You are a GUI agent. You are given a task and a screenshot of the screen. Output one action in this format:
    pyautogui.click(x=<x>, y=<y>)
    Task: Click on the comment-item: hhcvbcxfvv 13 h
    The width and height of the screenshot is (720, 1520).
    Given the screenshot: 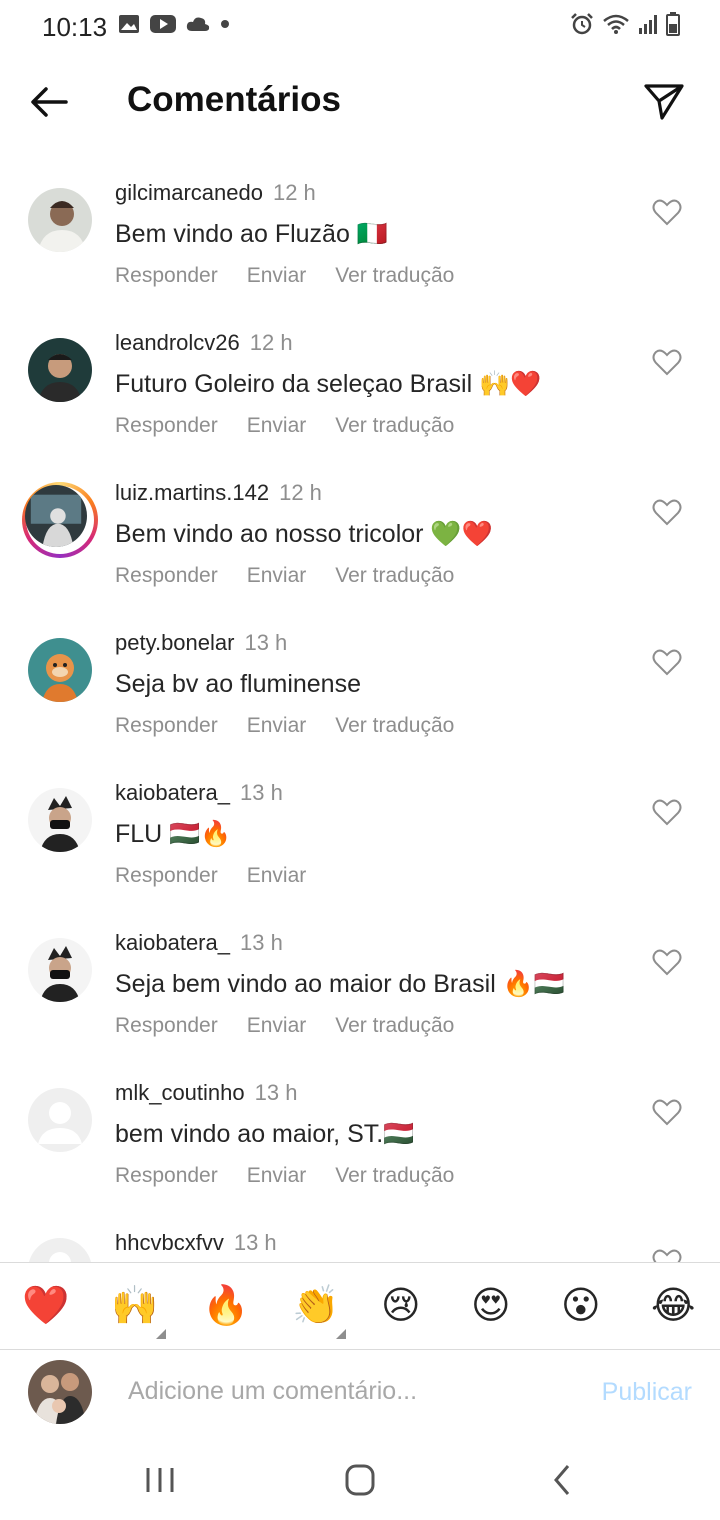 What is the action you would take?
    pyautogui.click(x=360, y=1240)
    